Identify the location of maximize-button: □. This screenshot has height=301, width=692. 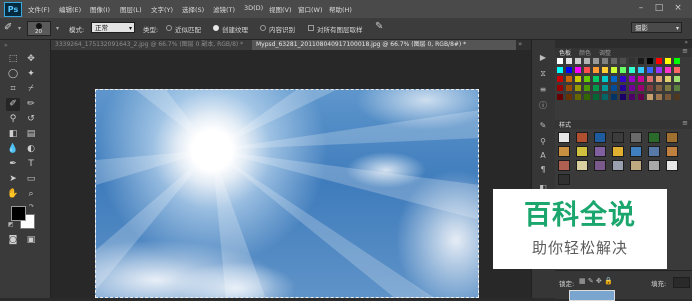
(659, 8).